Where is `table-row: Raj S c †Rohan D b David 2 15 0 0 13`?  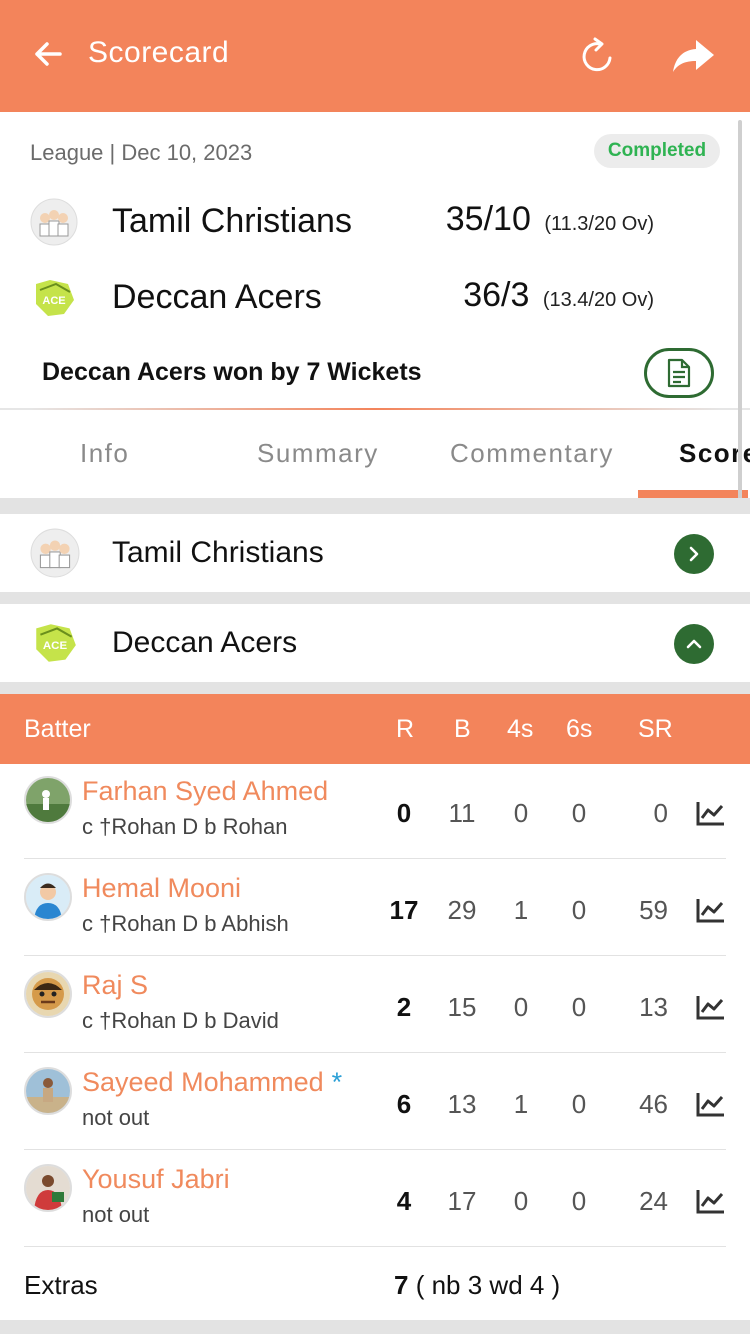
table-row: Raj S c †Rohan D b David 2 15 0 0 13 is located at coordinates (375, 1006).